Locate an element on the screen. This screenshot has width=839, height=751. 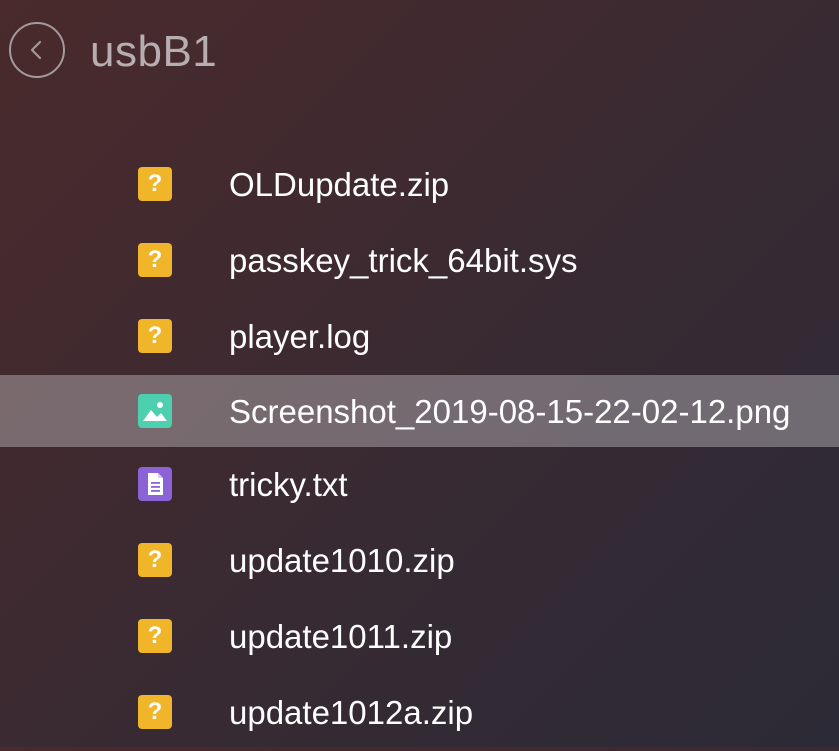
header: usbB1 is located at coordinates (419, 55).